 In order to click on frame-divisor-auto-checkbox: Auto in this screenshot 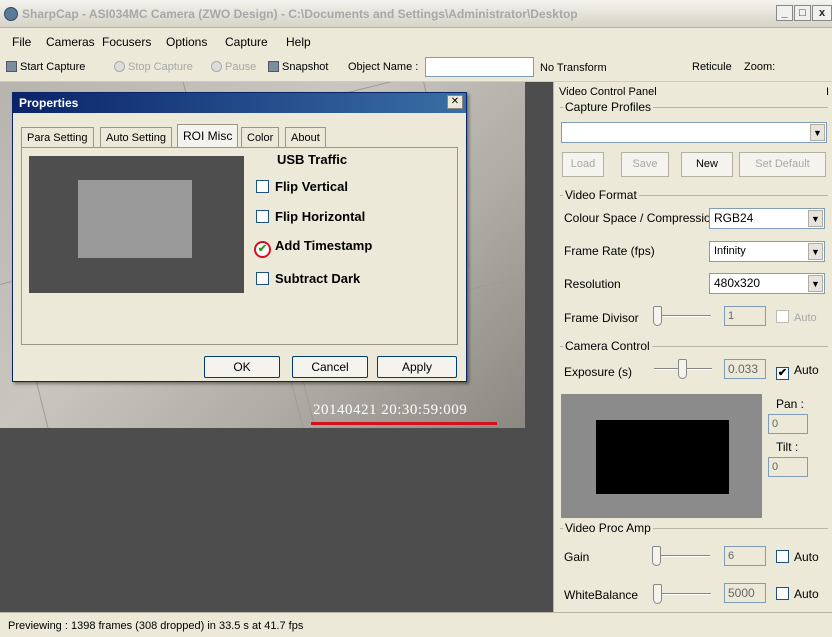, I will do `click(796, 317)`.